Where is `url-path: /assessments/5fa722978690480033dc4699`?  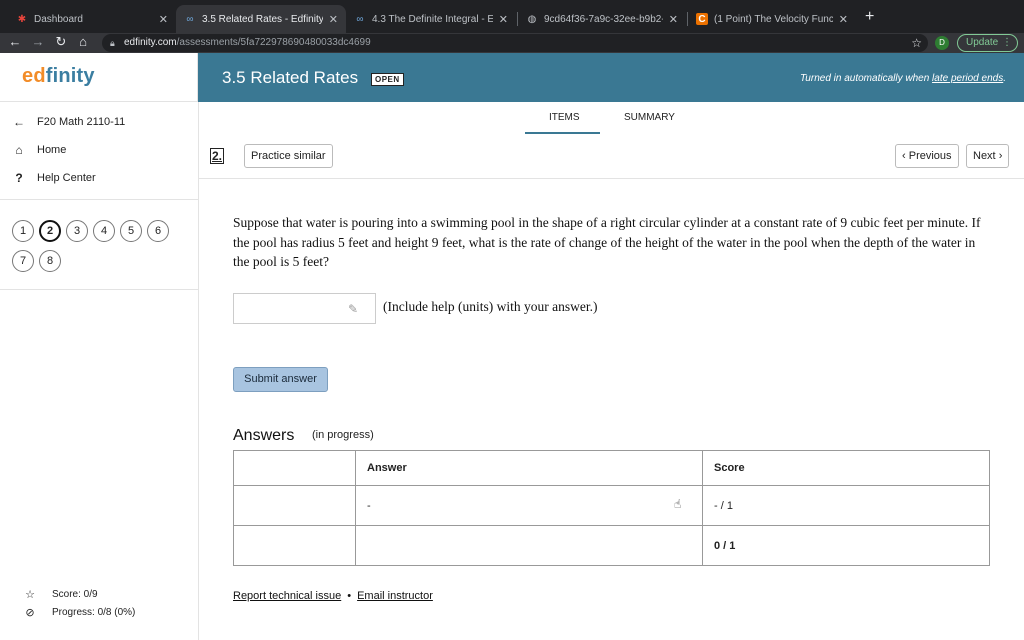
url-path: /assessments/5fa722978690480033dc4699 is located at coordinates (273, 42).